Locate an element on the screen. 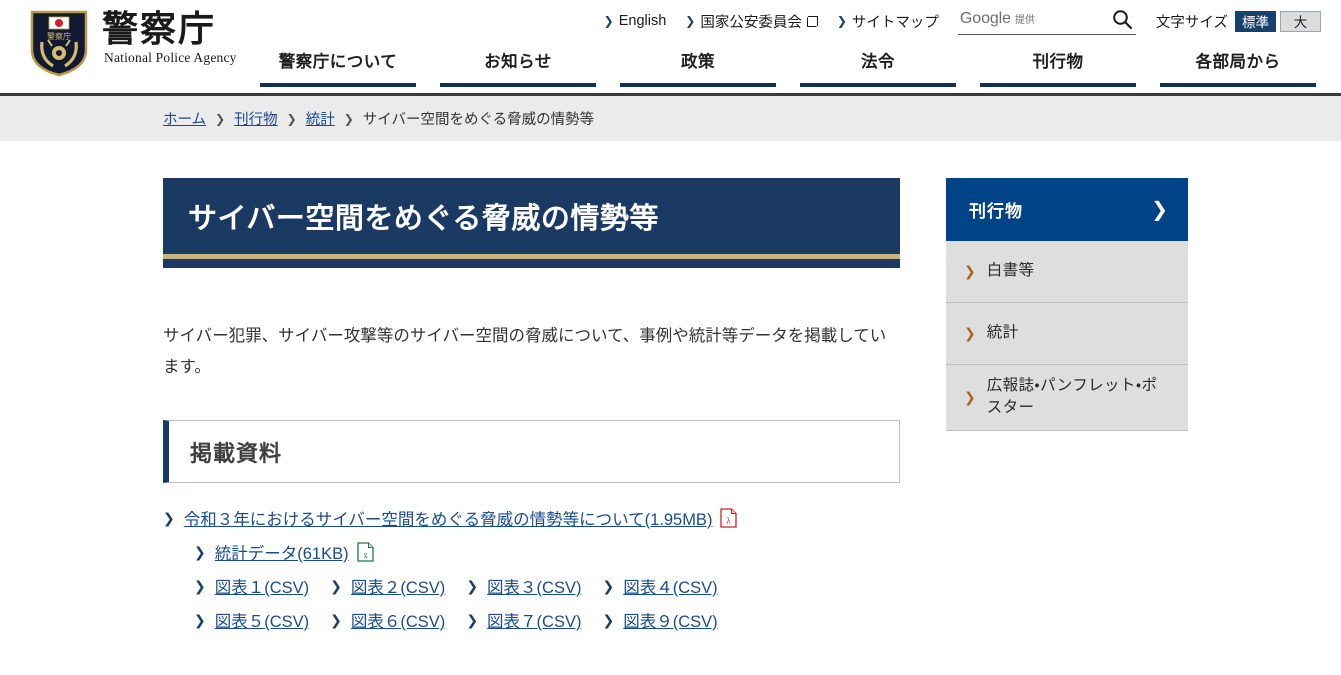  pdf-icon: λ is located at coordinates (729, 518).